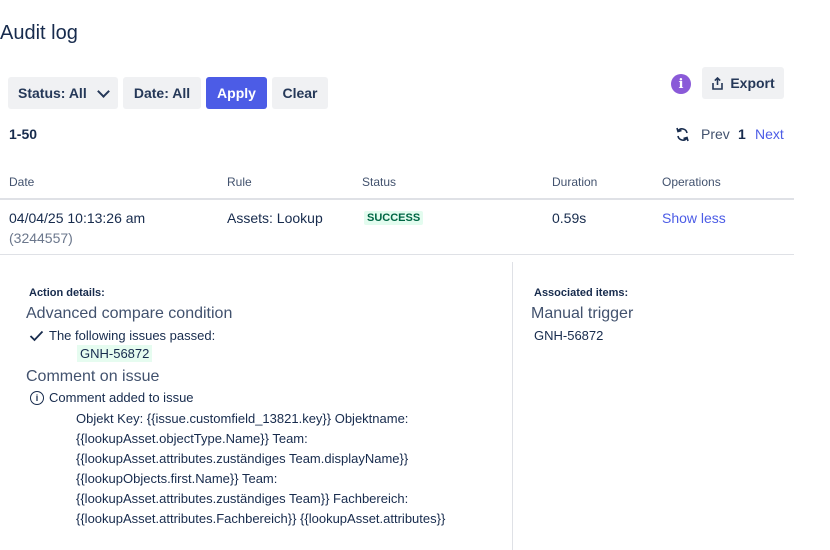 The image size is (830, 550). What do you see at coordinates (769, 134) in the screenshot?
I see `next-page-button: Next` at bounding box center [769, 134].